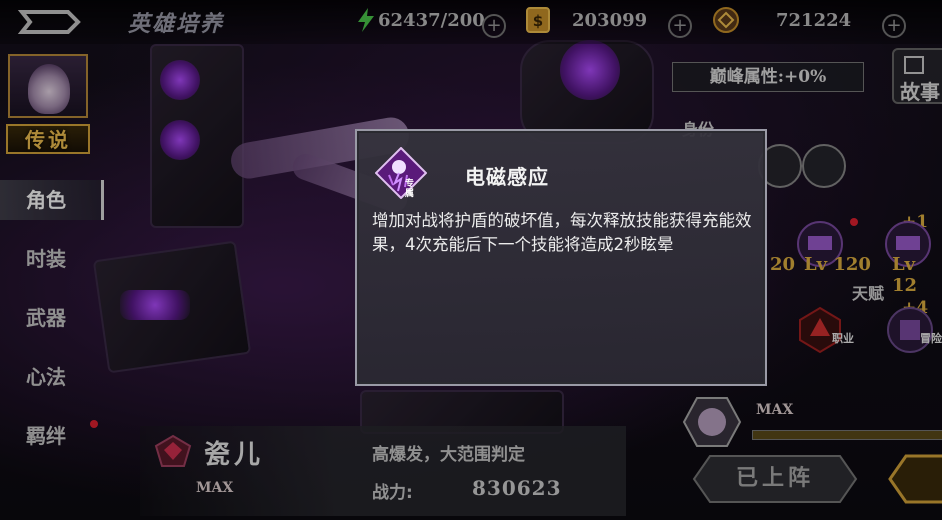 The width and height of the screenshot is (942, 520). I want to click on skill-icon: 专属, so click(401, 173).